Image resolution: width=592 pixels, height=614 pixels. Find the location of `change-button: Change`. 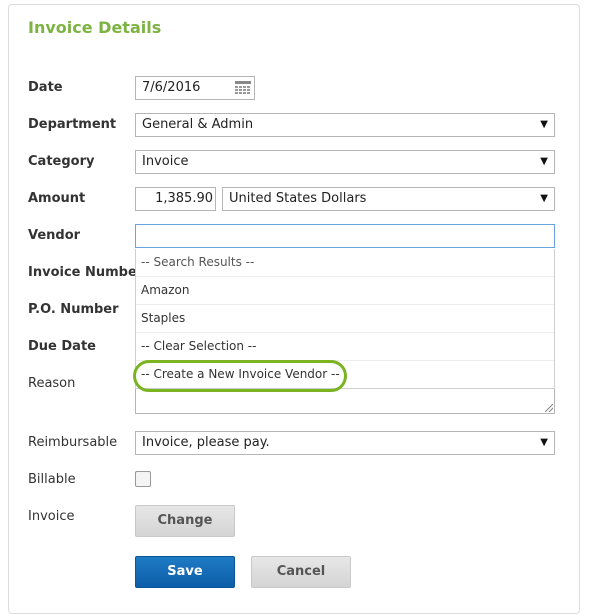

change-button: Change is located at coordinates (185, 521).